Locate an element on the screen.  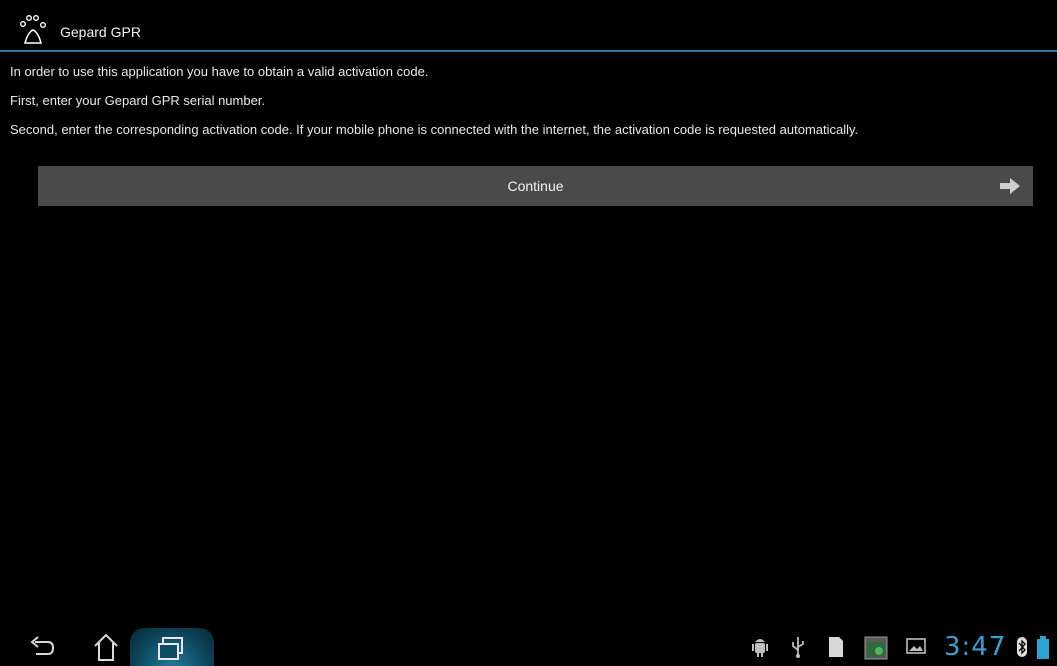
back-icon is located at coordinates (42, 646).